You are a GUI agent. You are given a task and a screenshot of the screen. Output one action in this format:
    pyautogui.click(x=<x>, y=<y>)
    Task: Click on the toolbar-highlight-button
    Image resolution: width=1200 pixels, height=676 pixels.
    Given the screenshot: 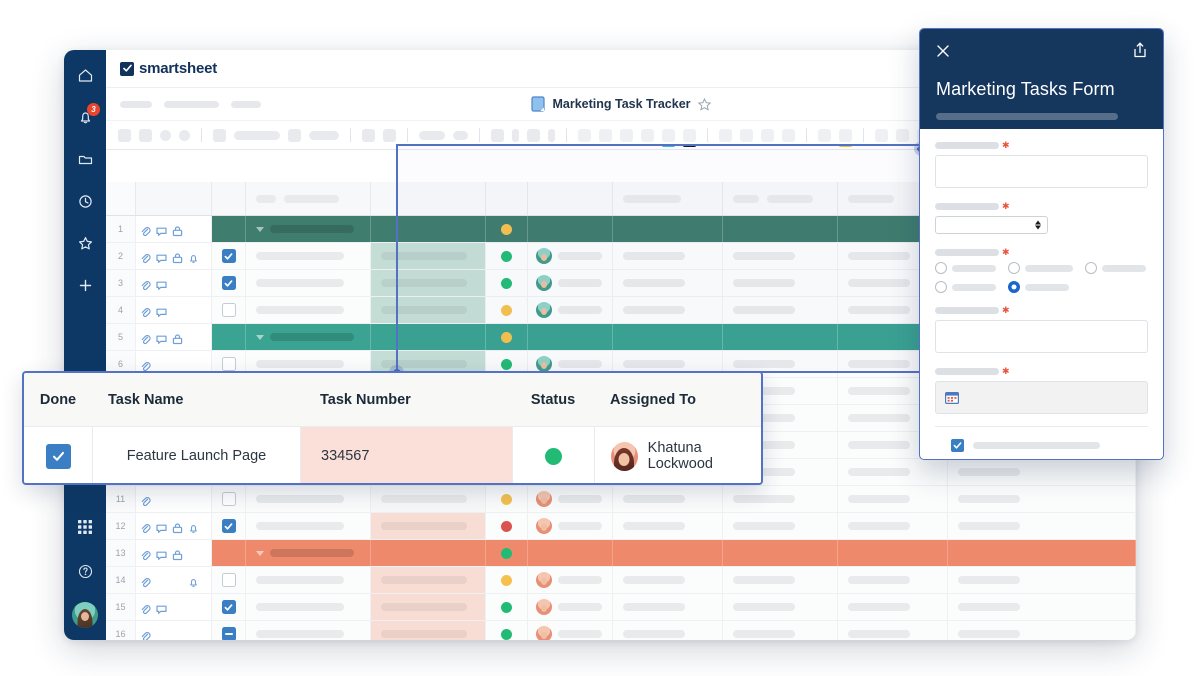 What is the action you would take?
    pyautogui.click(x=845, y=137)
    